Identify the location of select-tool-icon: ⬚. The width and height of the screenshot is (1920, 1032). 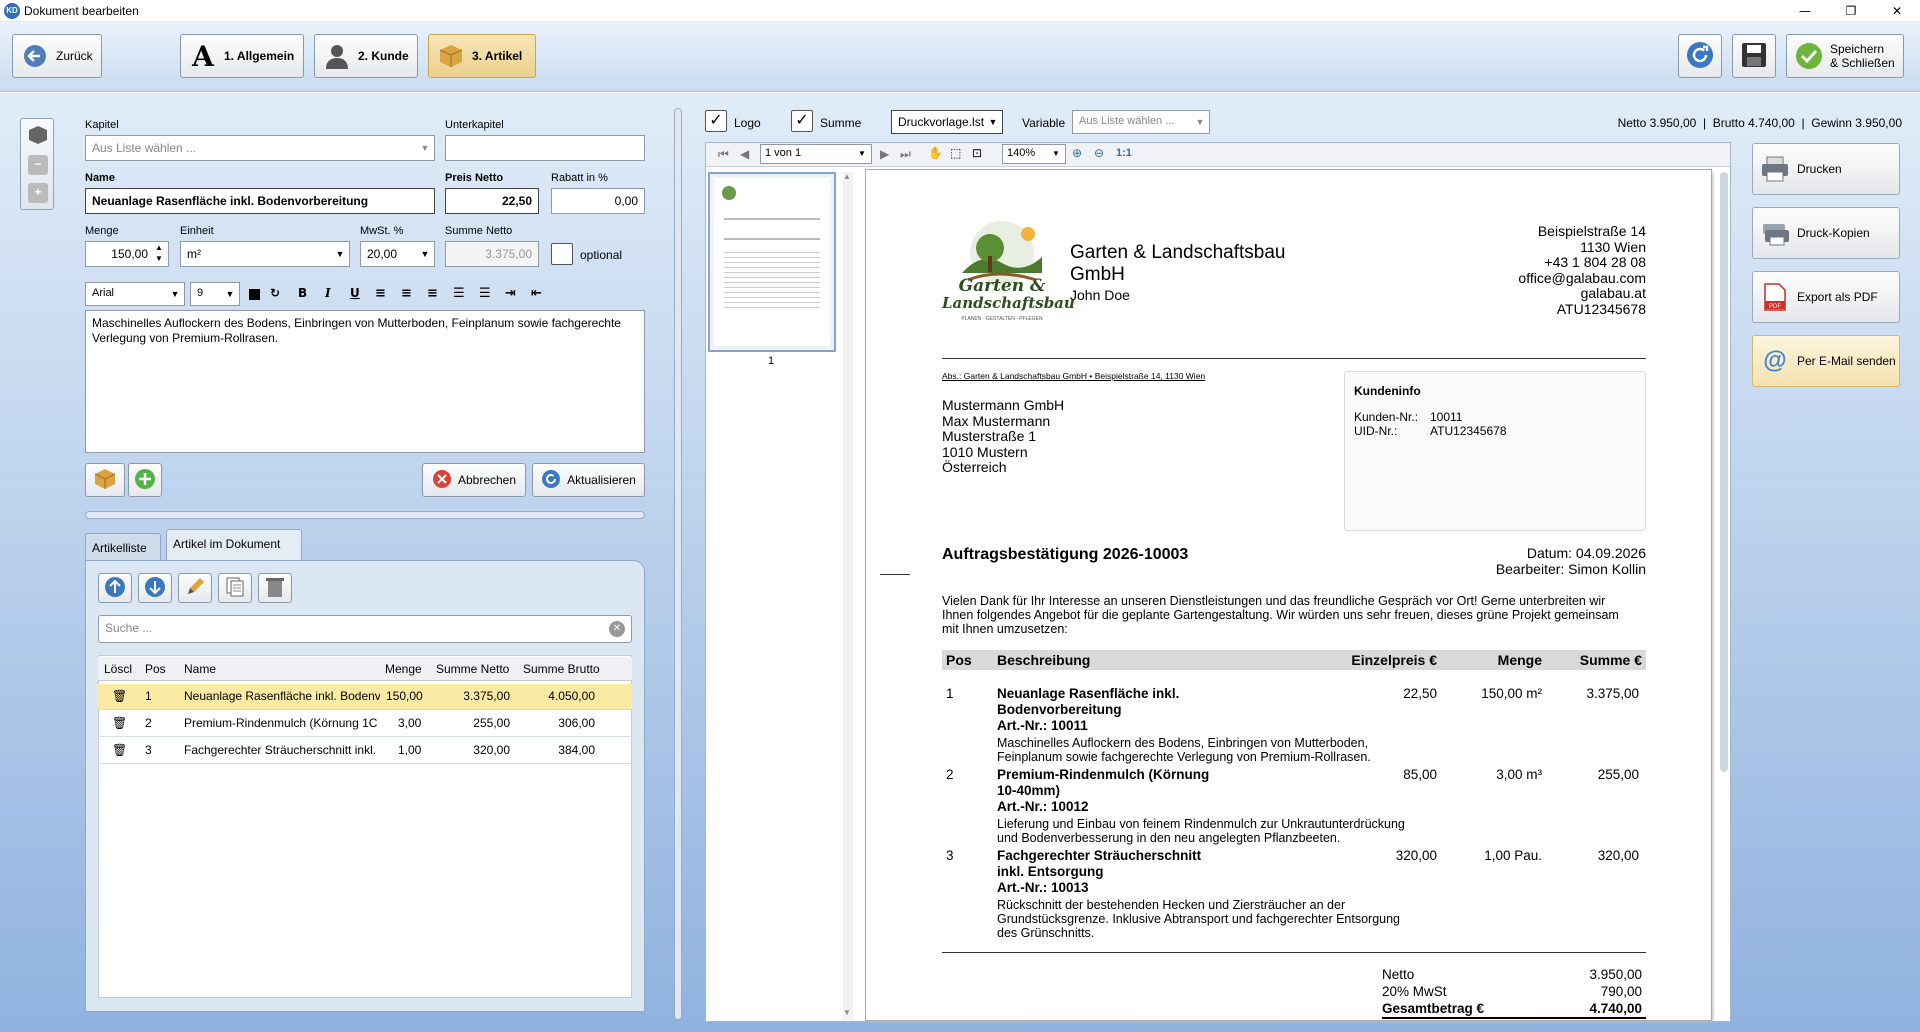
(955, 153).